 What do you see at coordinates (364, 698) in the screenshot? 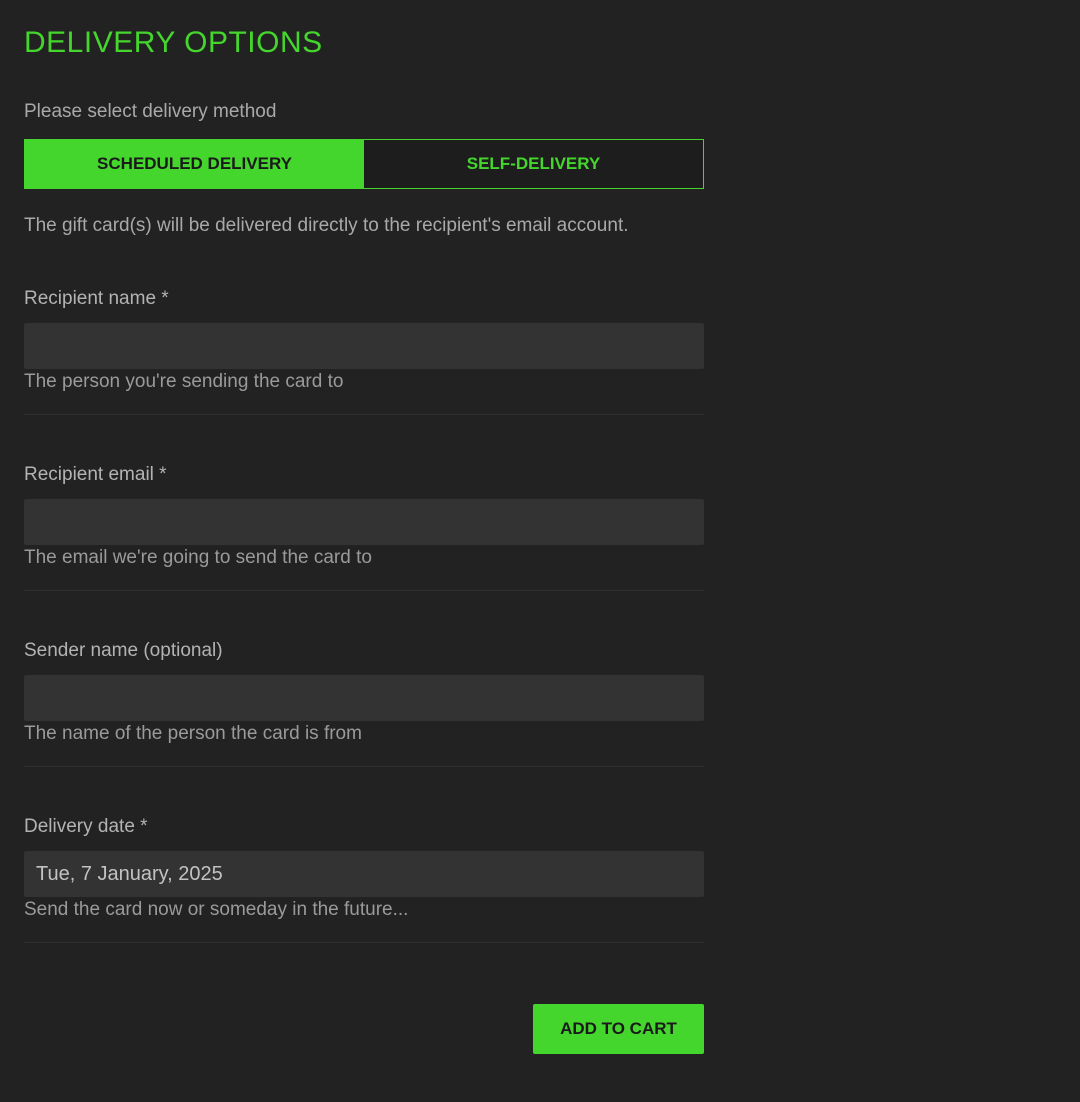
I see `sender-name-input` at bounding box center [364, 698].